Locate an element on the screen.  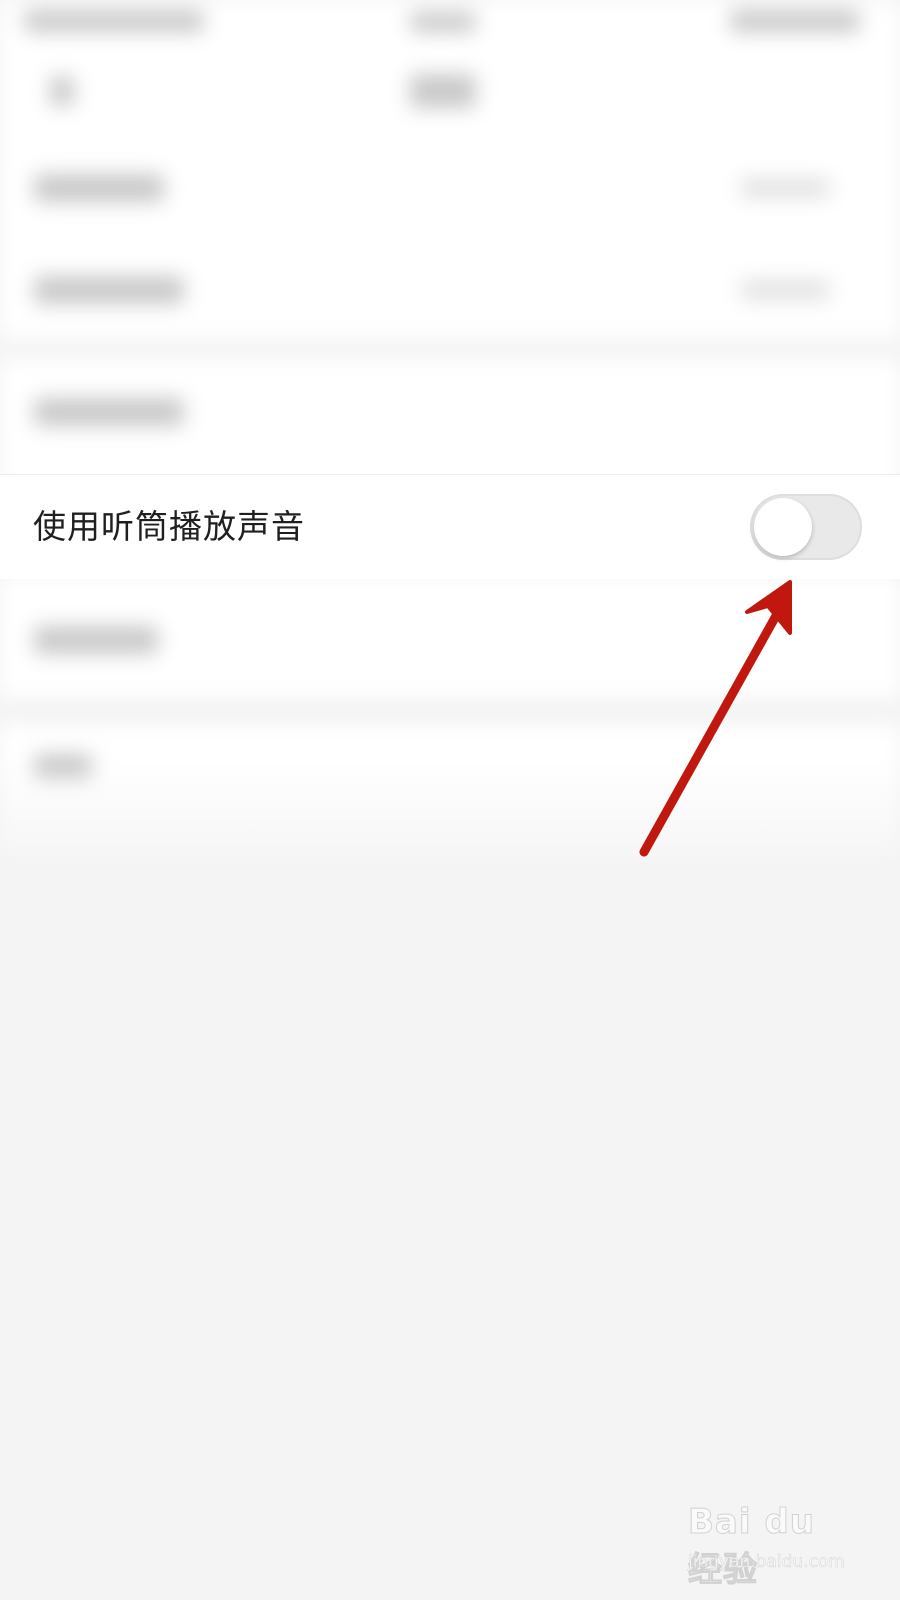
setting-row-1-value-blur is located at coordinates (785, 188).